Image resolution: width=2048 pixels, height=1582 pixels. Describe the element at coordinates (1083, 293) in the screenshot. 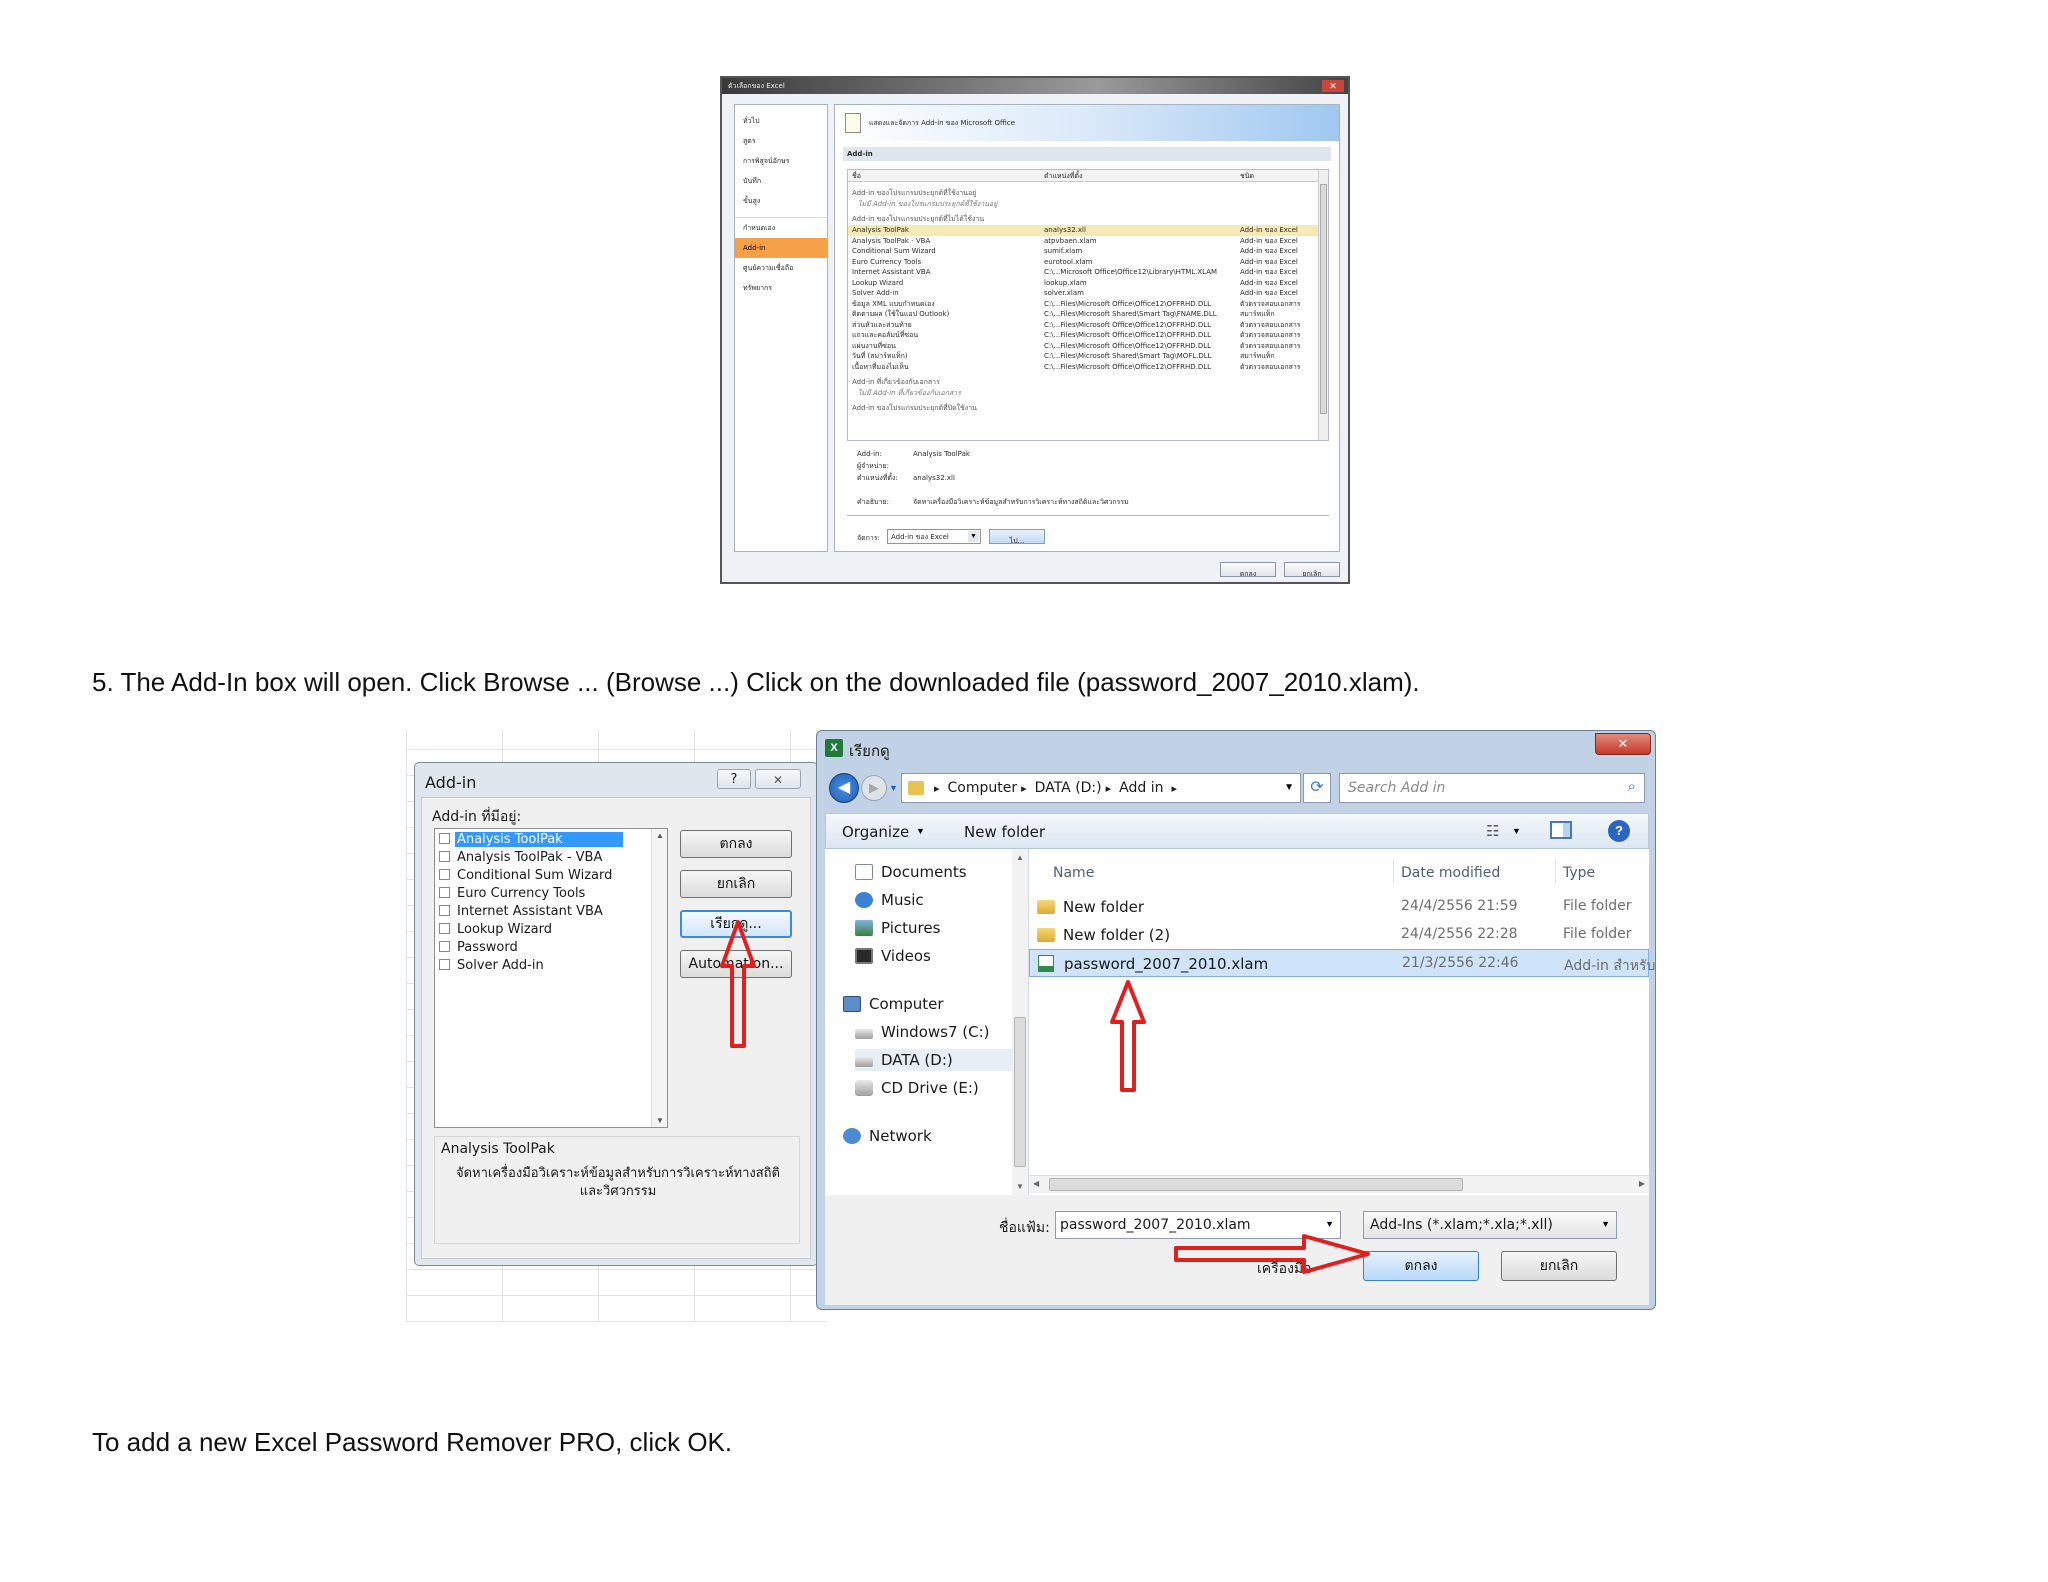

I see `table-row: Solver Add-in solver.xlam Add-in ของ Excel` at that location.